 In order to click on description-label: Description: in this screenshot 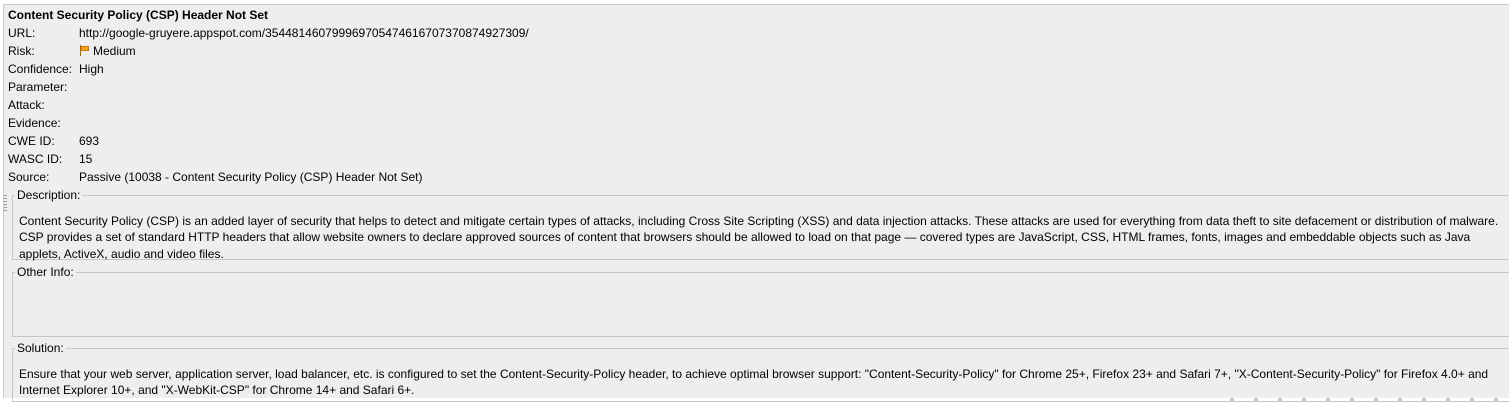, I will do `click(49, 195)`.